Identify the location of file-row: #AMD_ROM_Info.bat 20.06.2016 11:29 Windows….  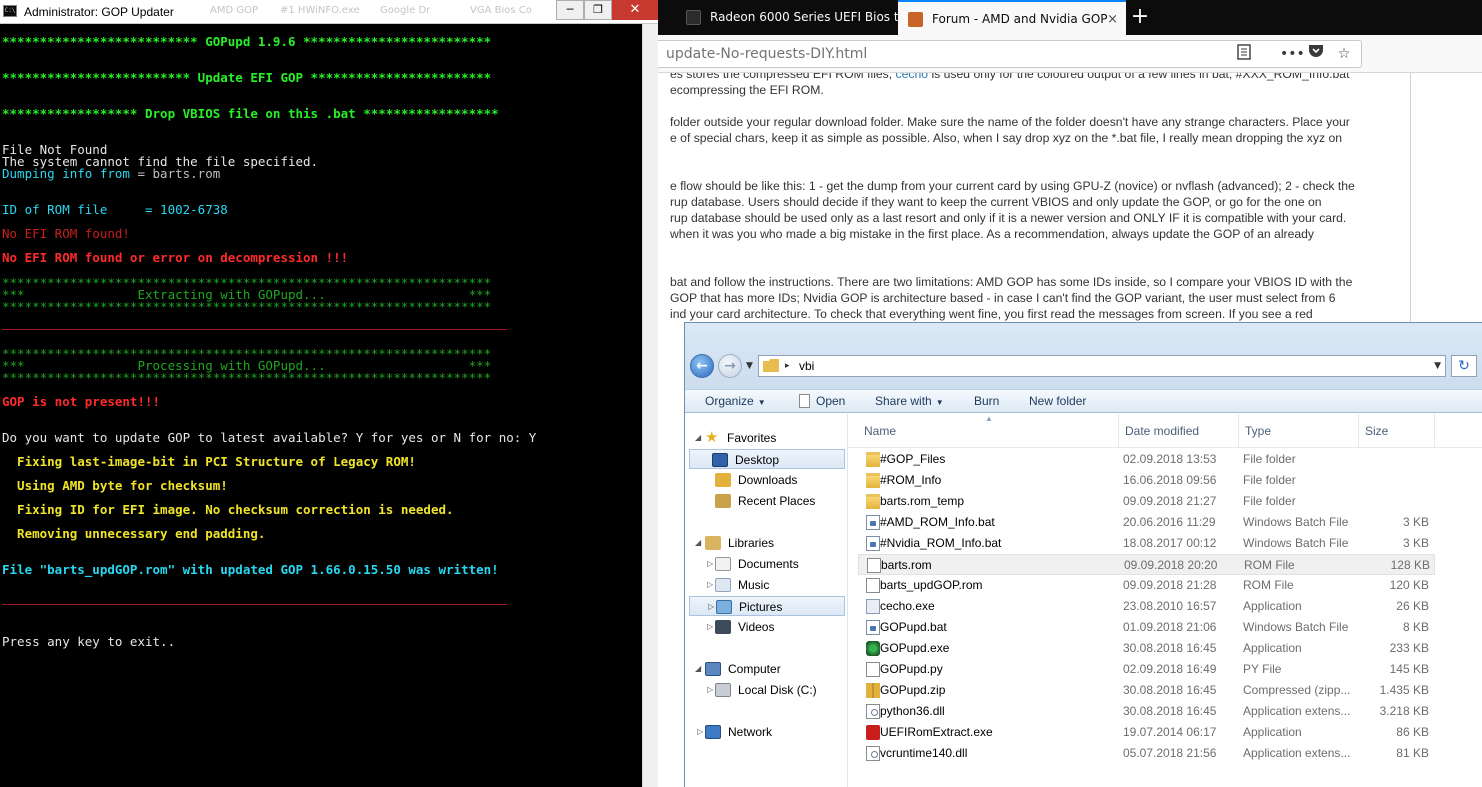
(1146, 522).